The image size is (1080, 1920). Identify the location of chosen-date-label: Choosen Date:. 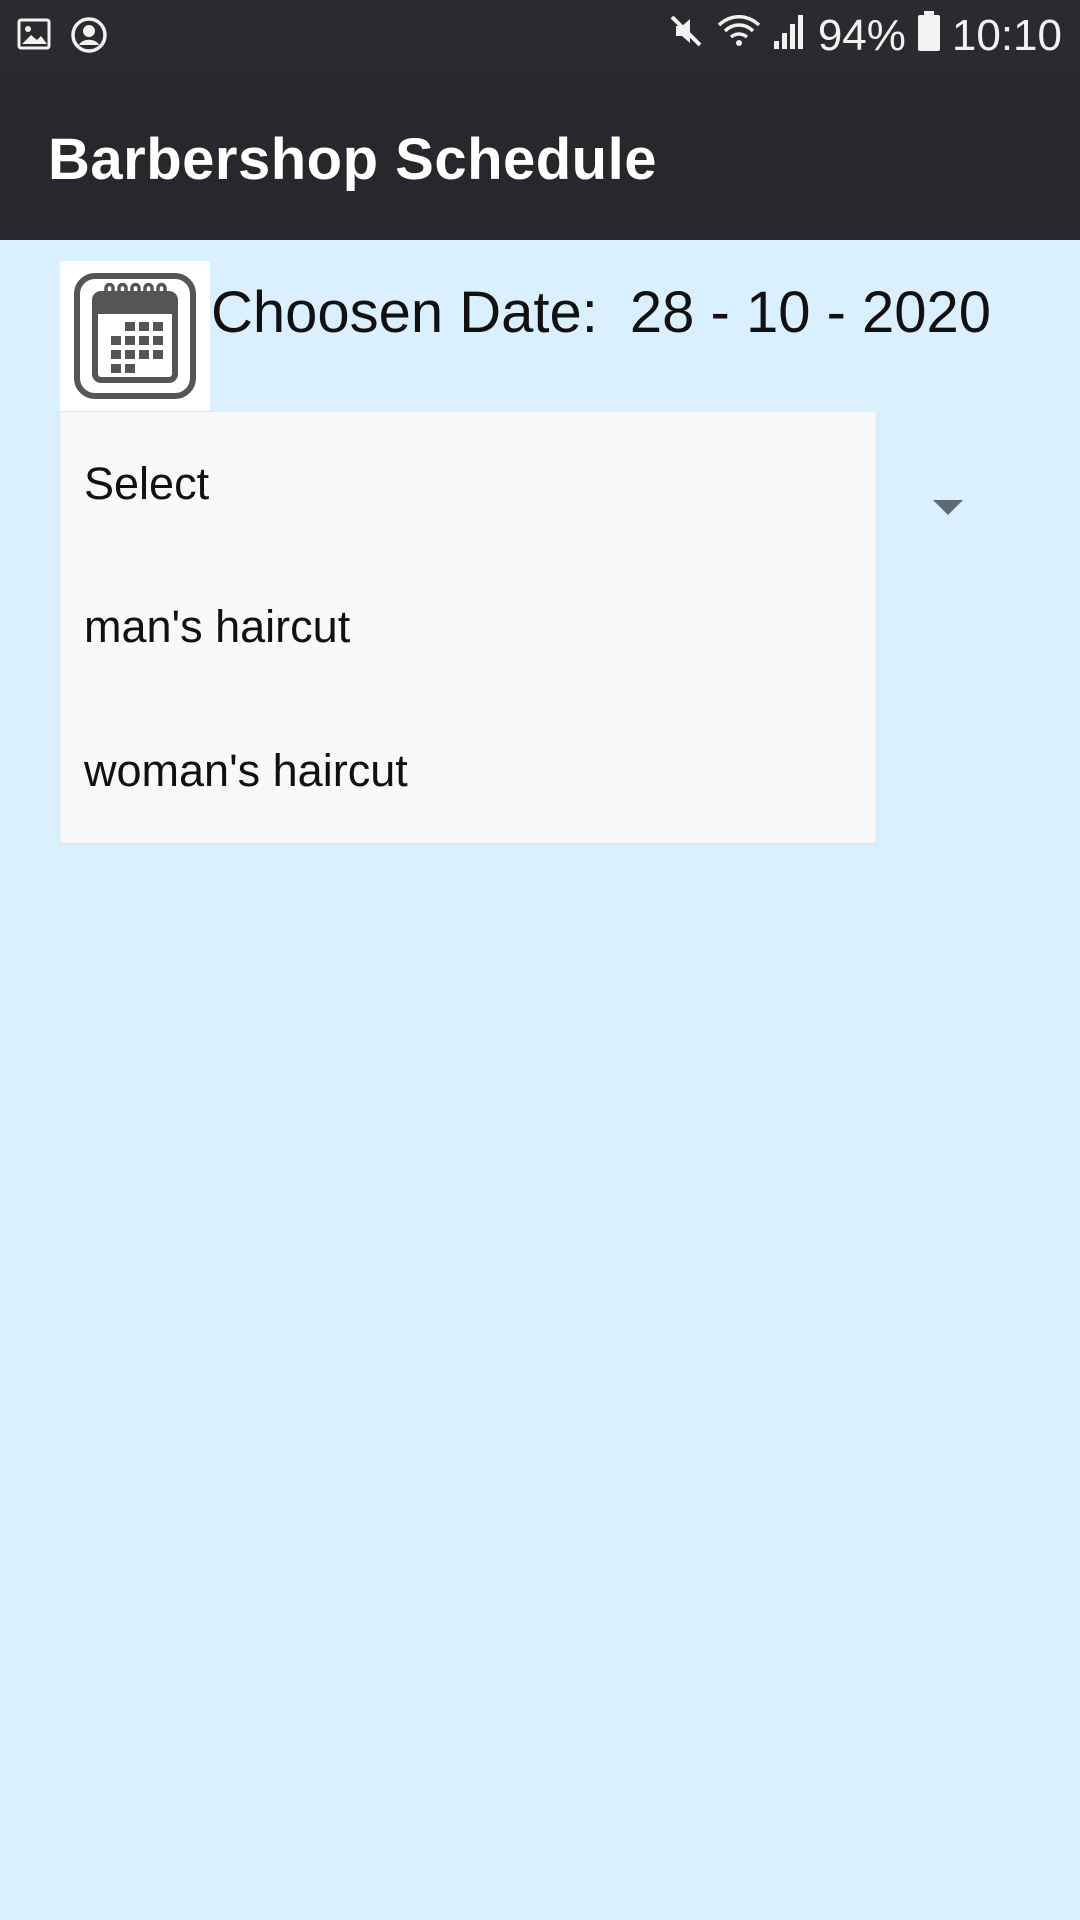
(404, 312).